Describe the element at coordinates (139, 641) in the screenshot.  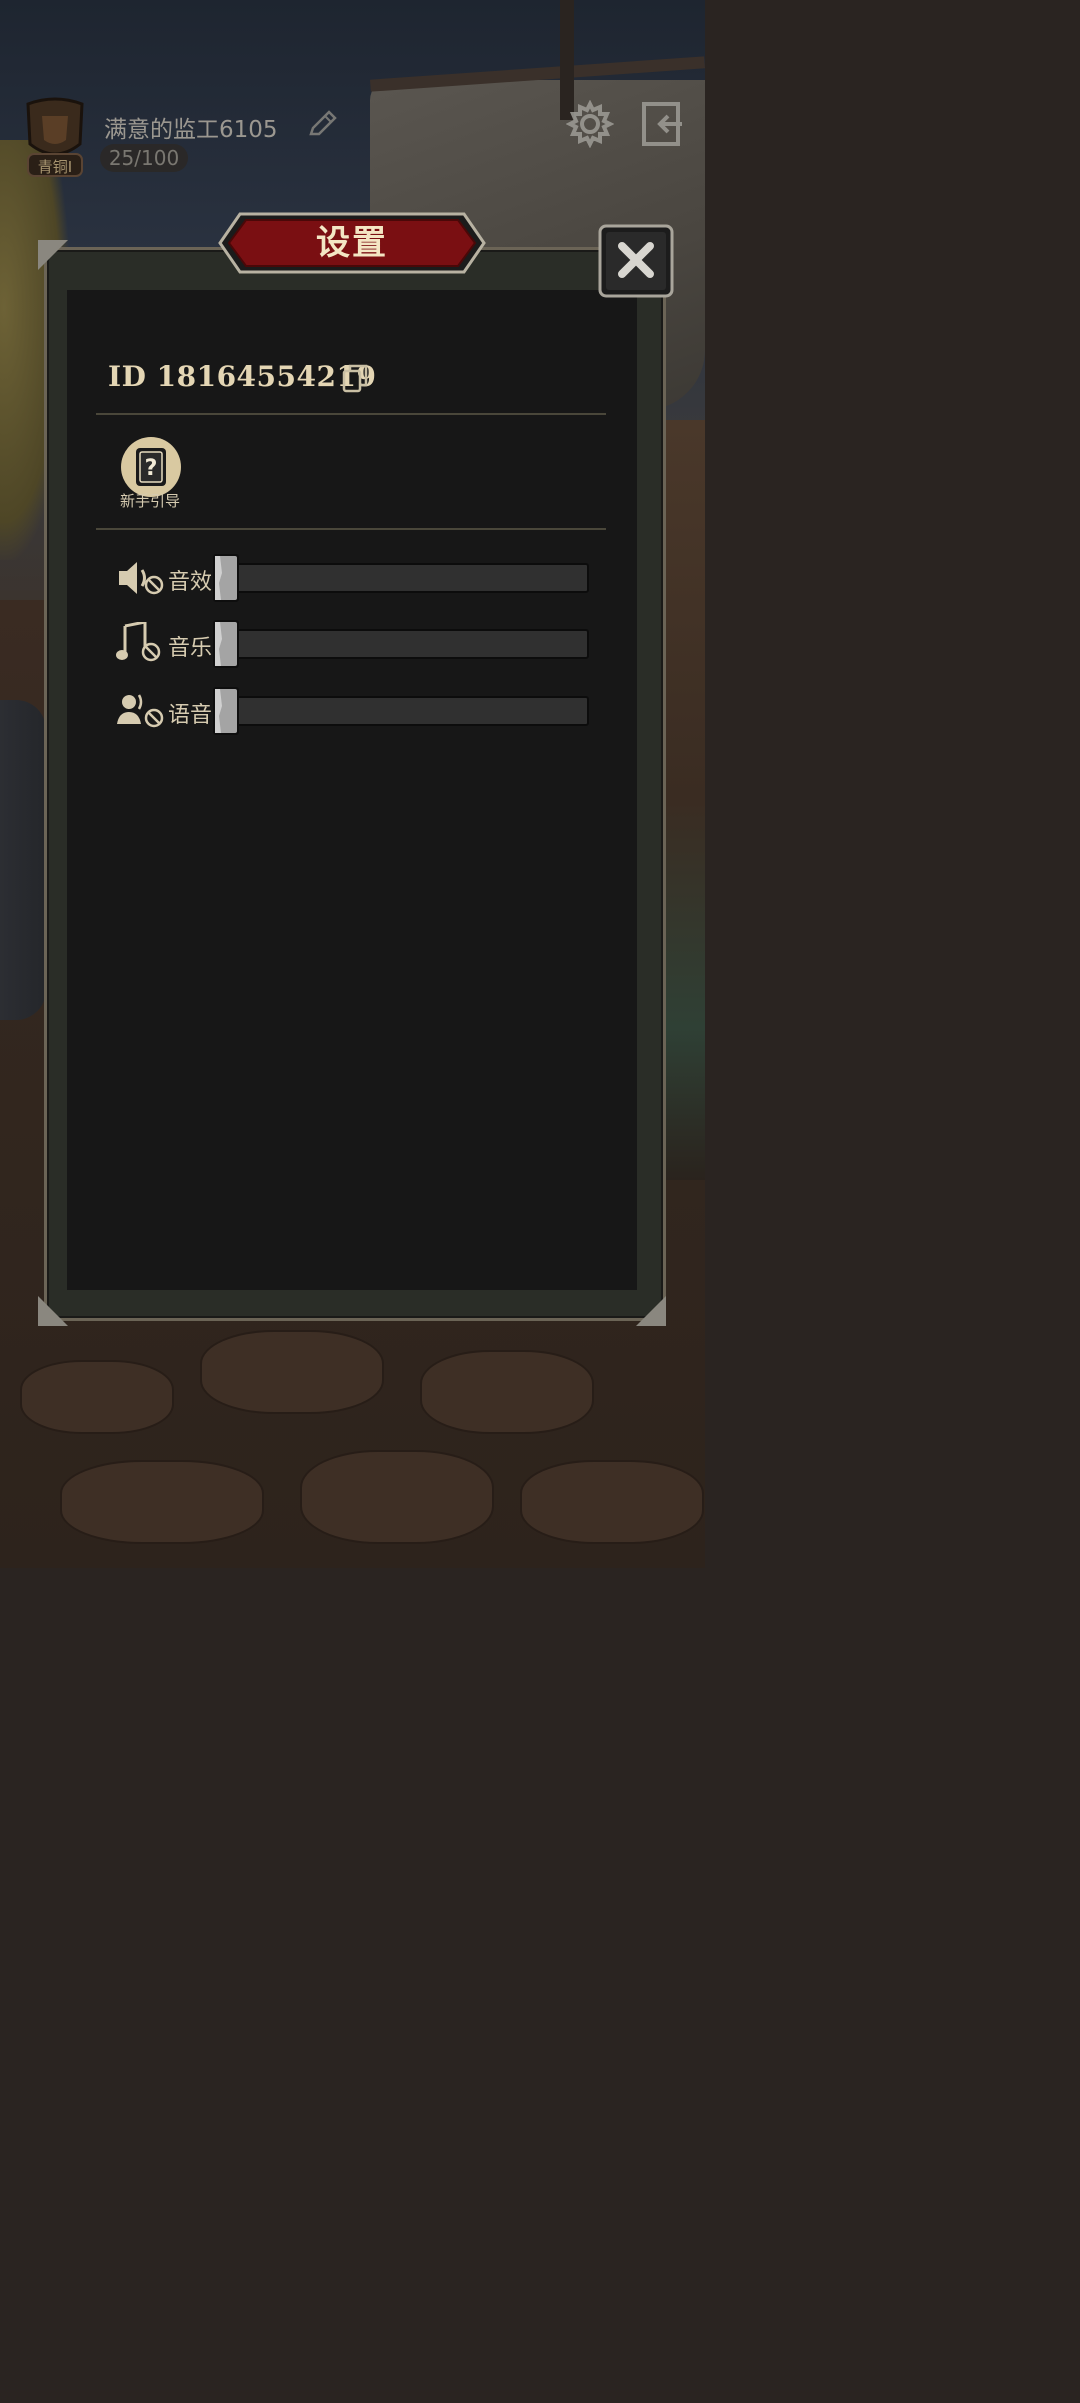
I see `music-muted-icon` at that location.